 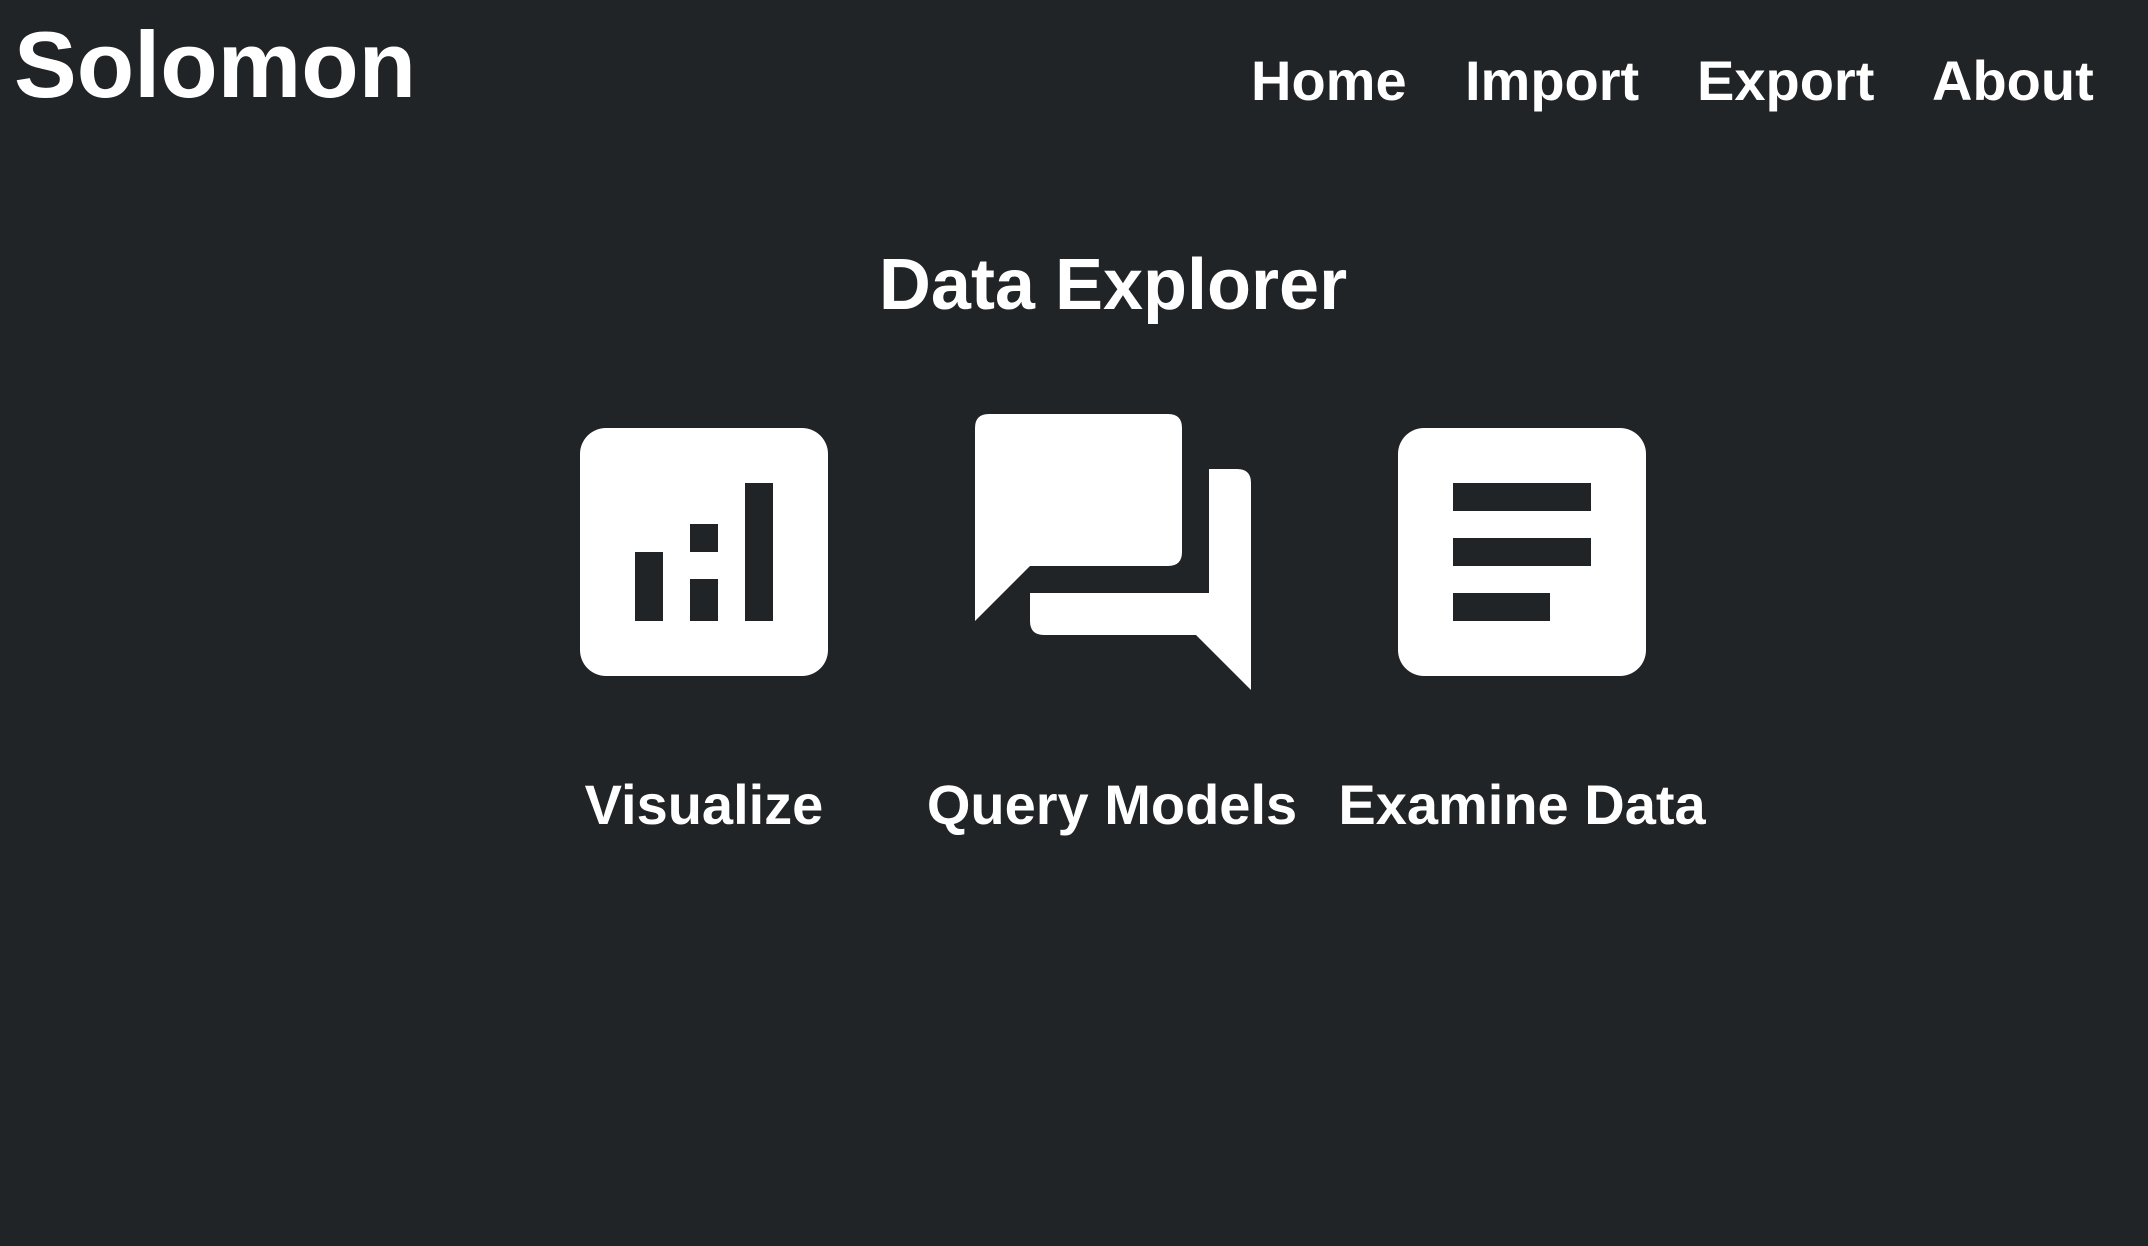 I want to click on query-models-card: Query Models, so click(x=1112, y=630).